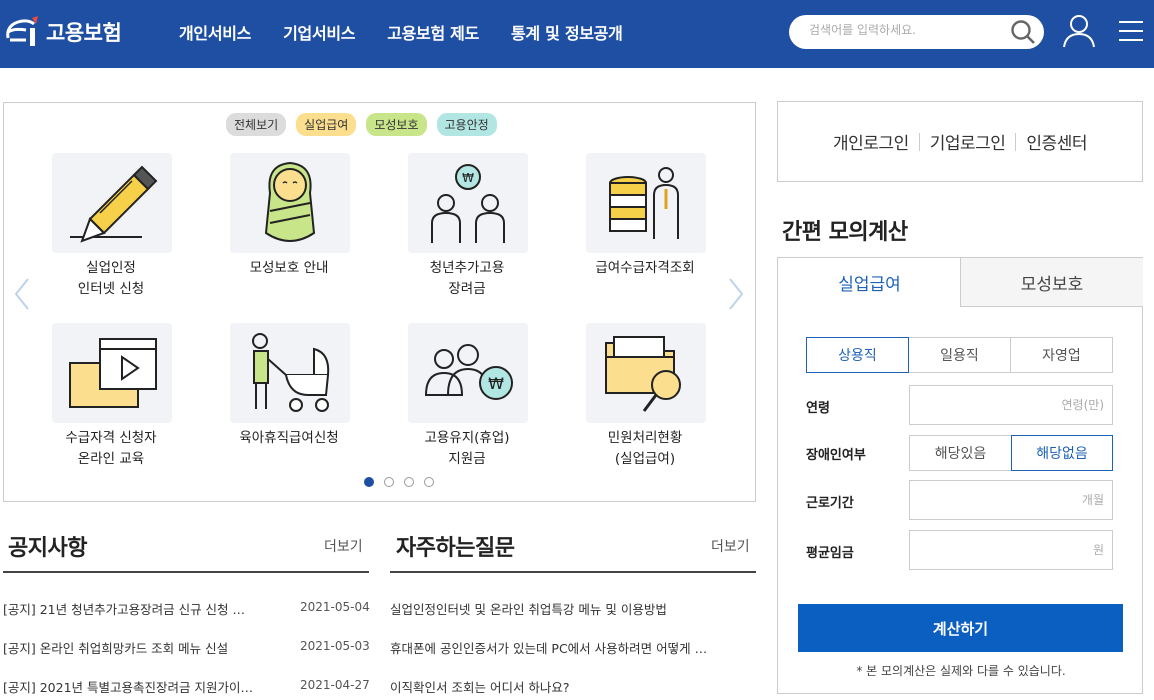 The width and height of the screenshot is (1154, 700). What do you see at coordinates (433, 32) in the screenshot?
I see `nav-system: 고용보험 제도` at bounding box center [433, 32].